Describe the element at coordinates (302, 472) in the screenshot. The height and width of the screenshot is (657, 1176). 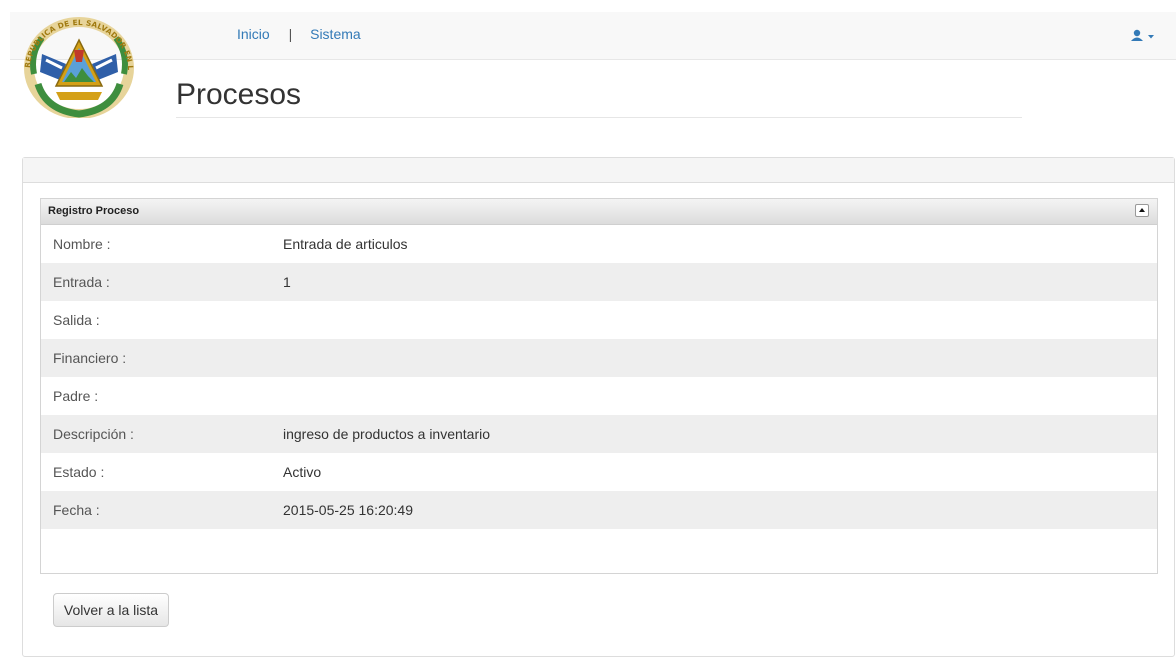
I see `row-value: Activo` at that location.